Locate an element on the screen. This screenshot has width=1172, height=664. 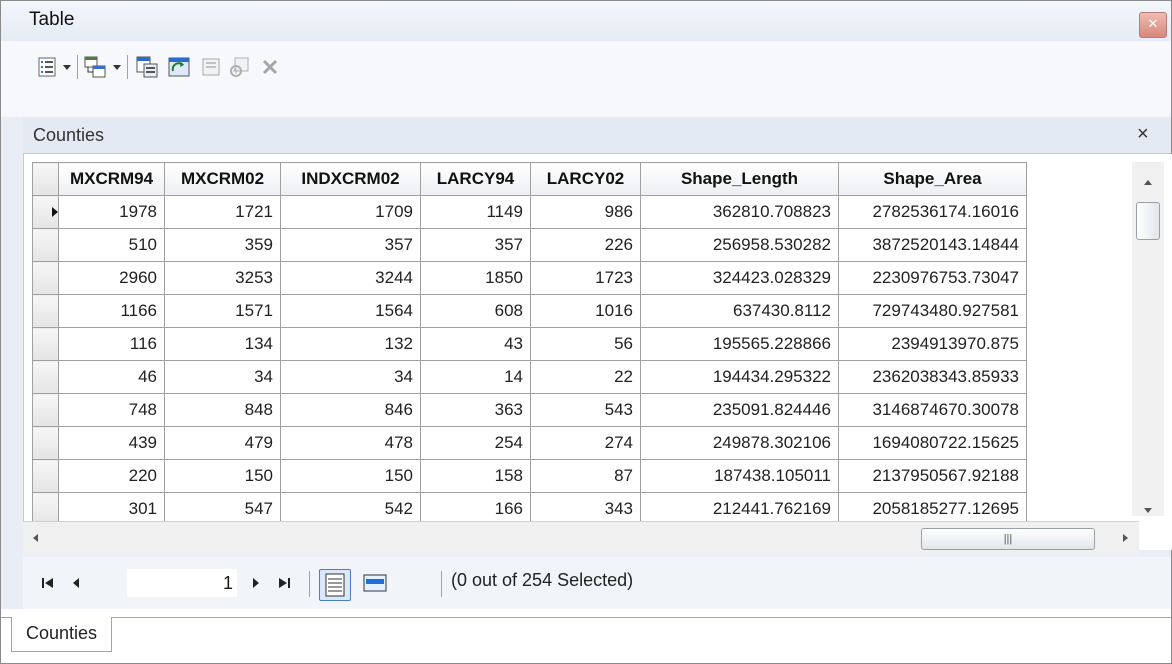
table-cell: 194434.295322 is located at coordinates (739, 377).